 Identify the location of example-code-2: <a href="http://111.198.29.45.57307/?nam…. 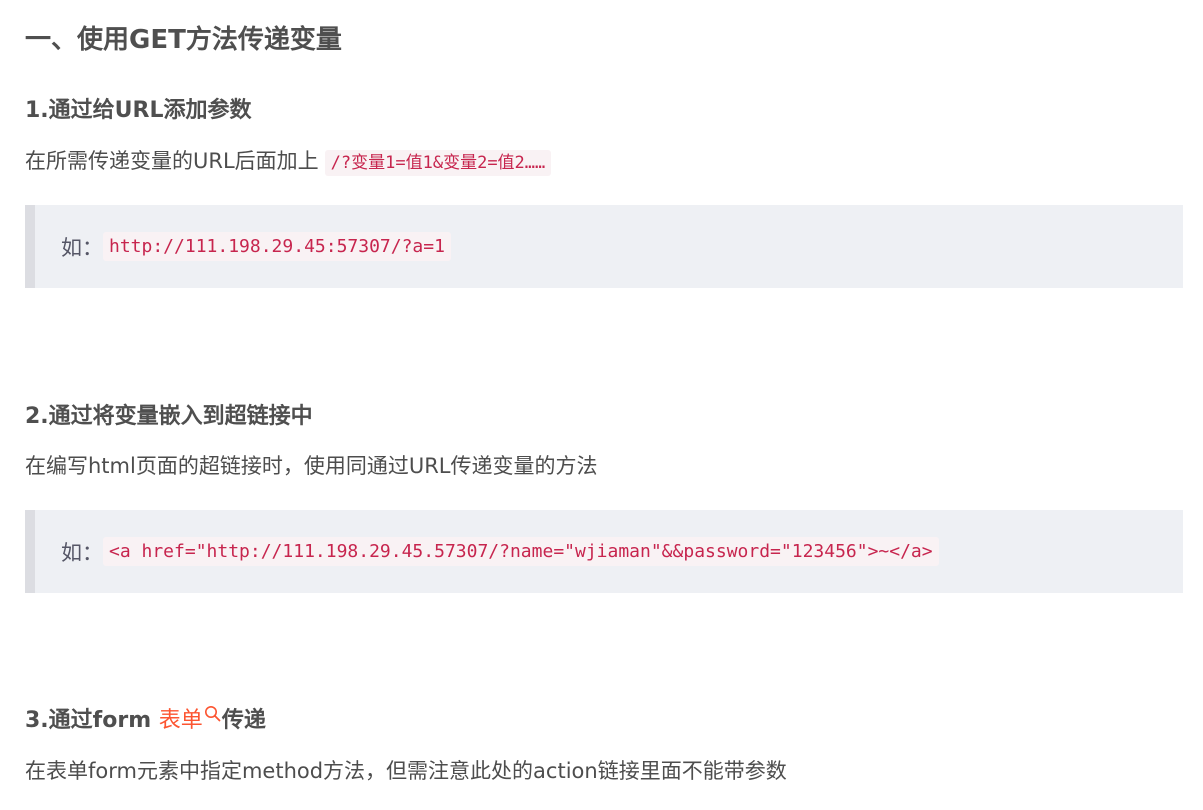
(521, 551).